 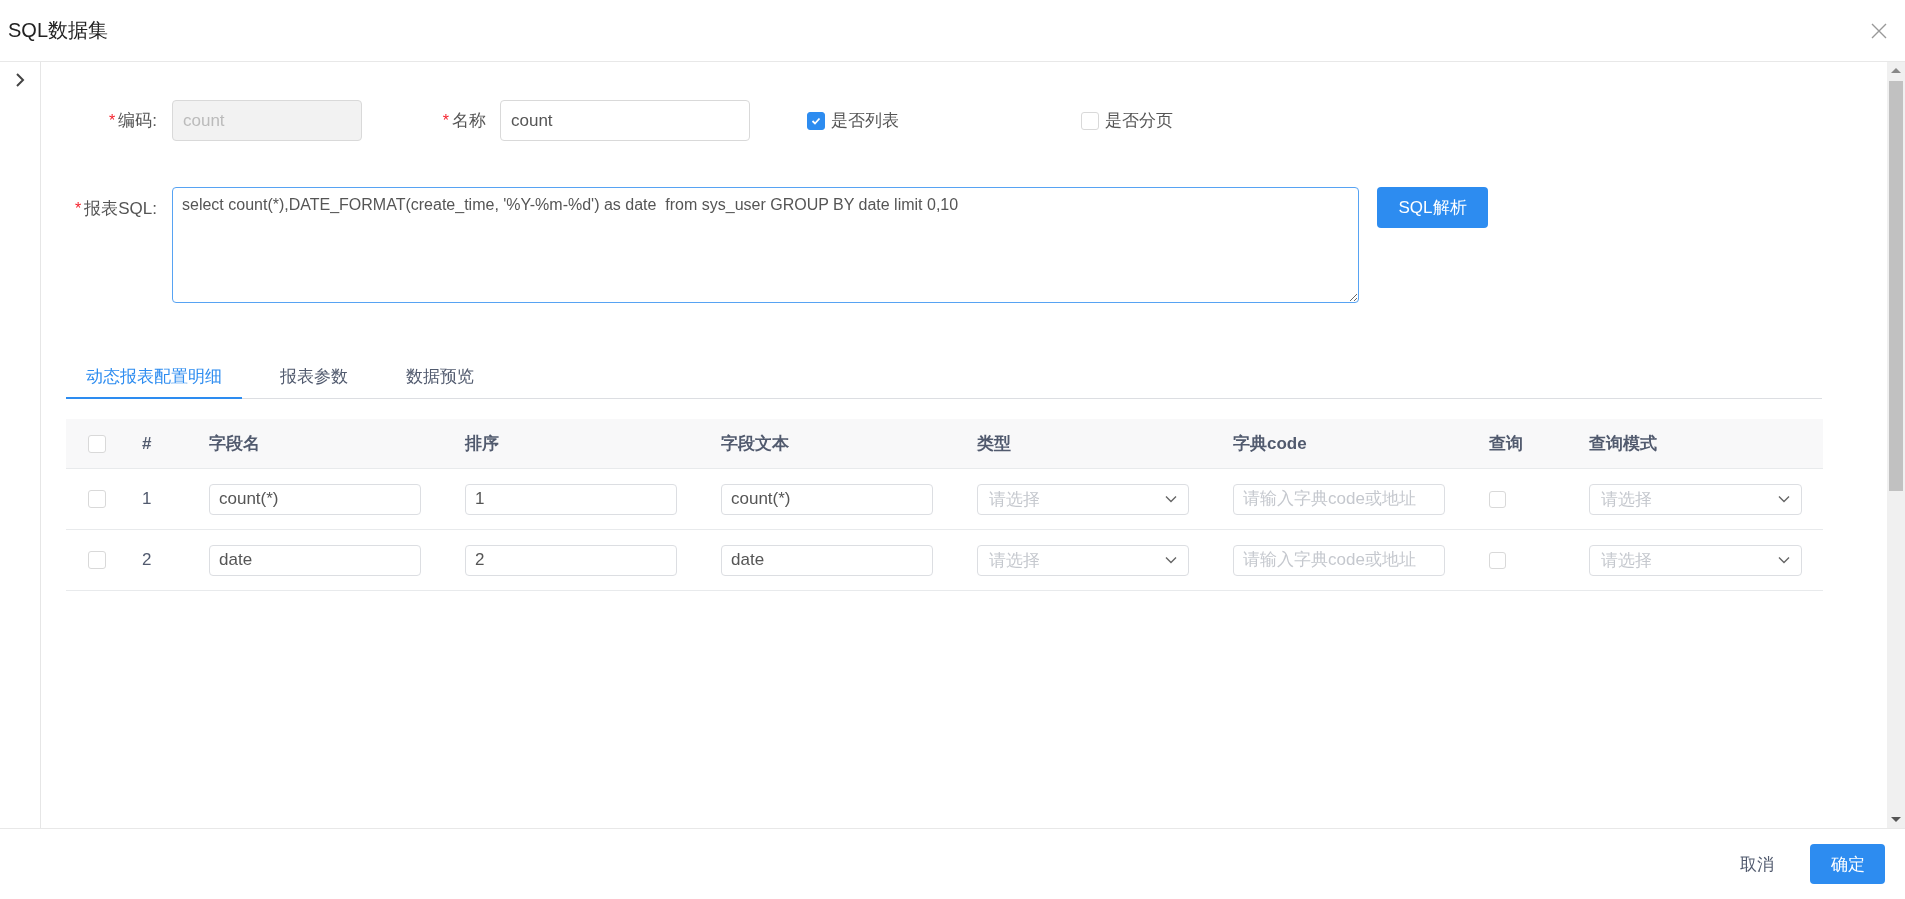 I want to click on field-text-input: count(*), so click(x=827, y=499).